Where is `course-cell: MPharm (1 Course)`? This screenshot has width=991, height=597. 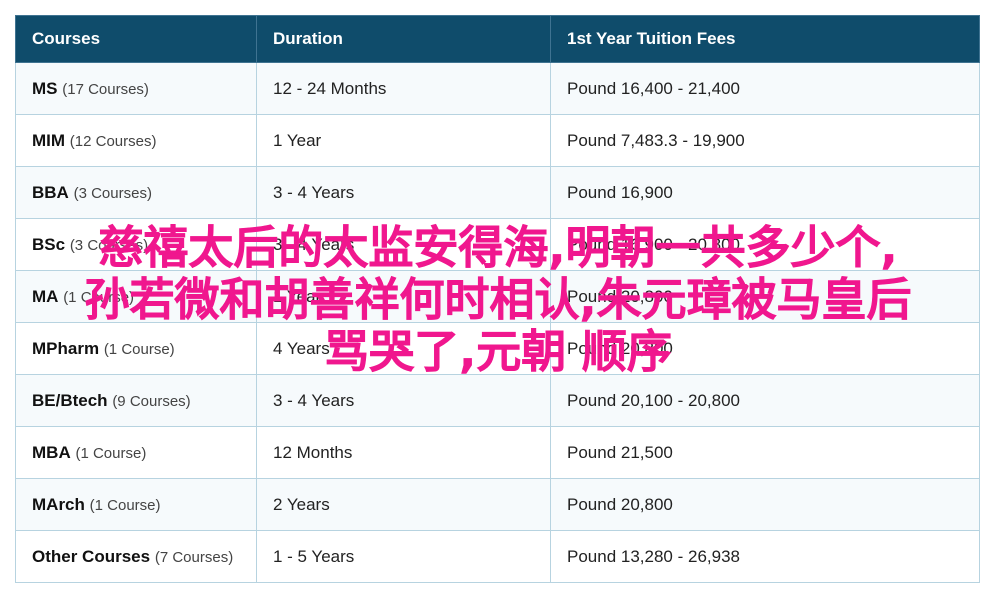 course-cell: MPharm (1 Course) is located at coordinates (136, 348).